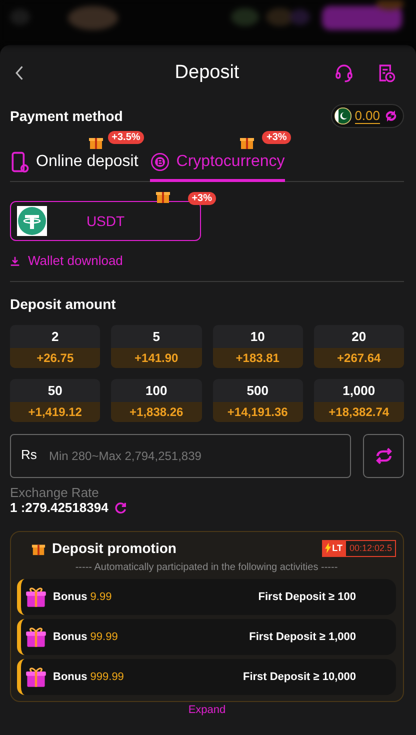  I want to click on page-title: Deposit, so click(207, 73).